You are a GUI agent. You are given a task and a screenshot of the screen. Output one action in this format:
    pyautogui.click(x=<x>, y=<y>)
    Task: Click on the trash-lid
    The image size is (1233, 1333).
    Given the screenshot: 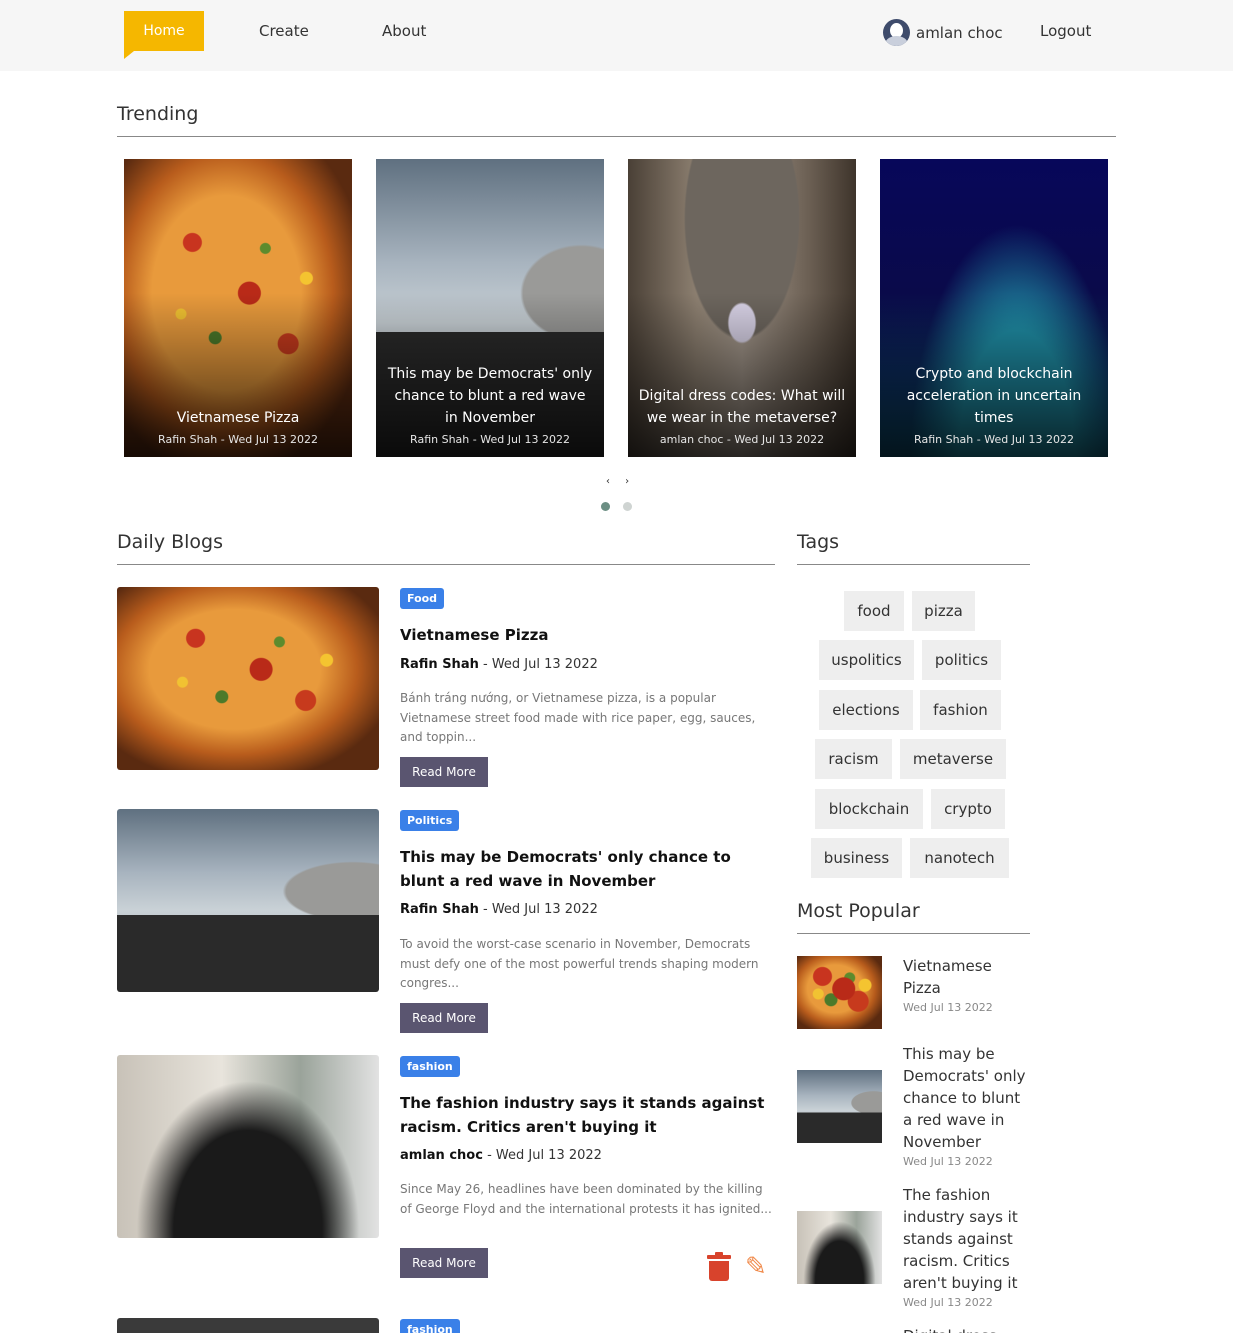 What is the action you would take?
    pyautogui.click(x=719, y=1257)
    